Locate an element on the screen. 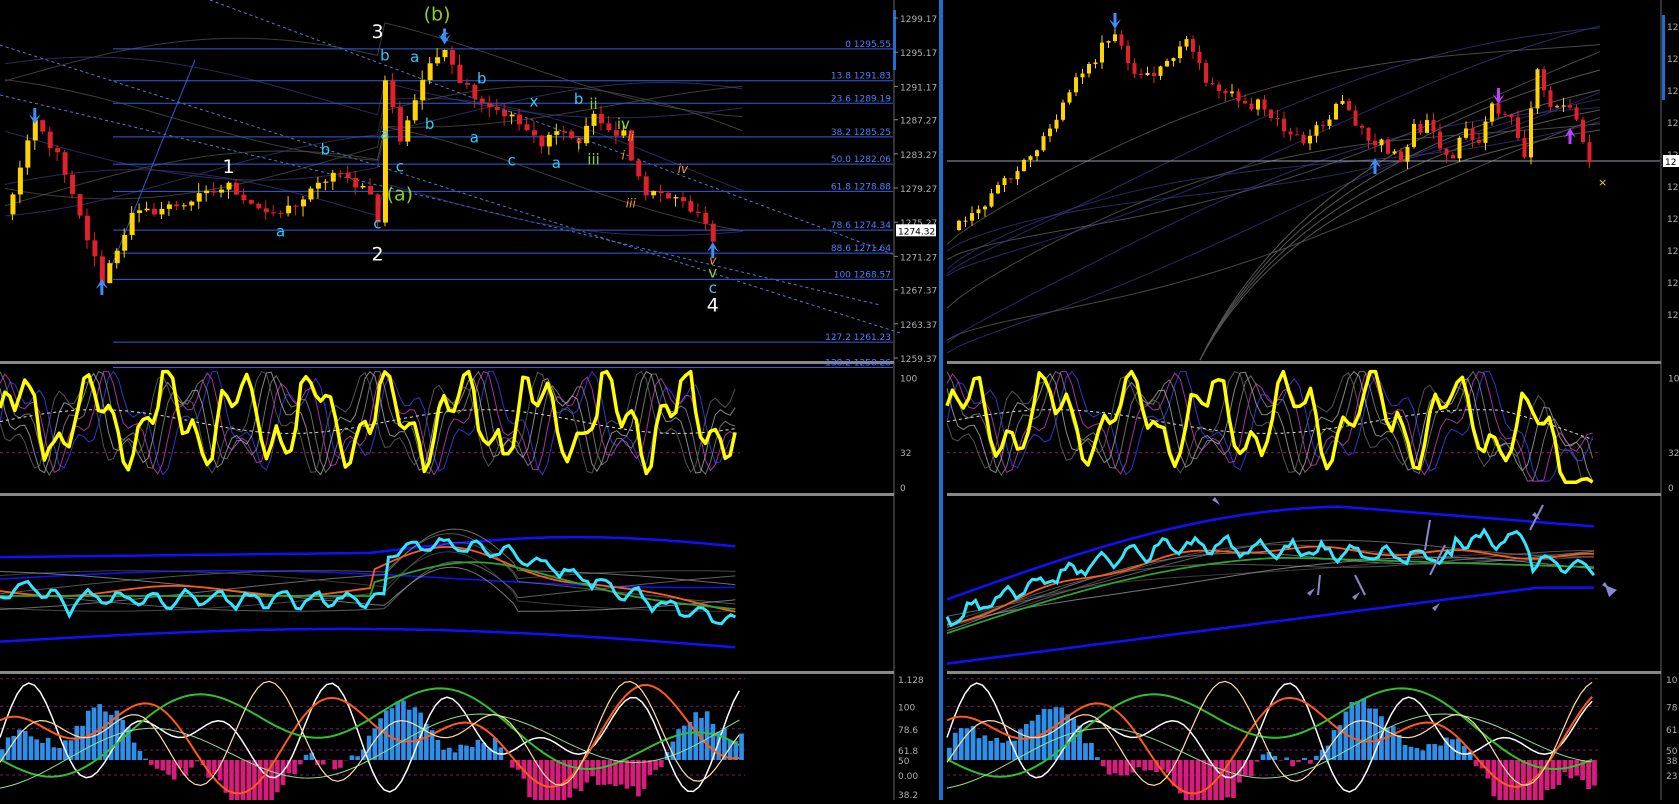  wave-label: iii is located at coordinates (631, 203).